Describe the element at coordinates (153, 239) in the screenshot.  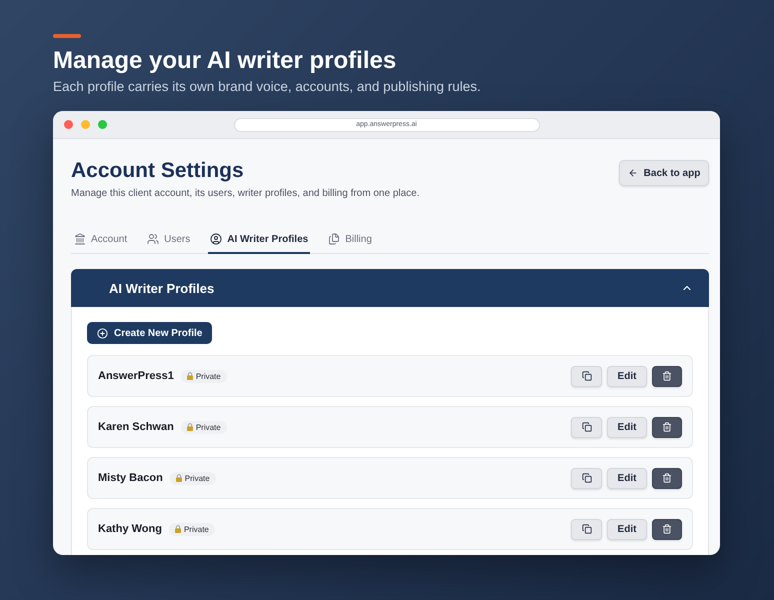
I see `users-icon` at that location.